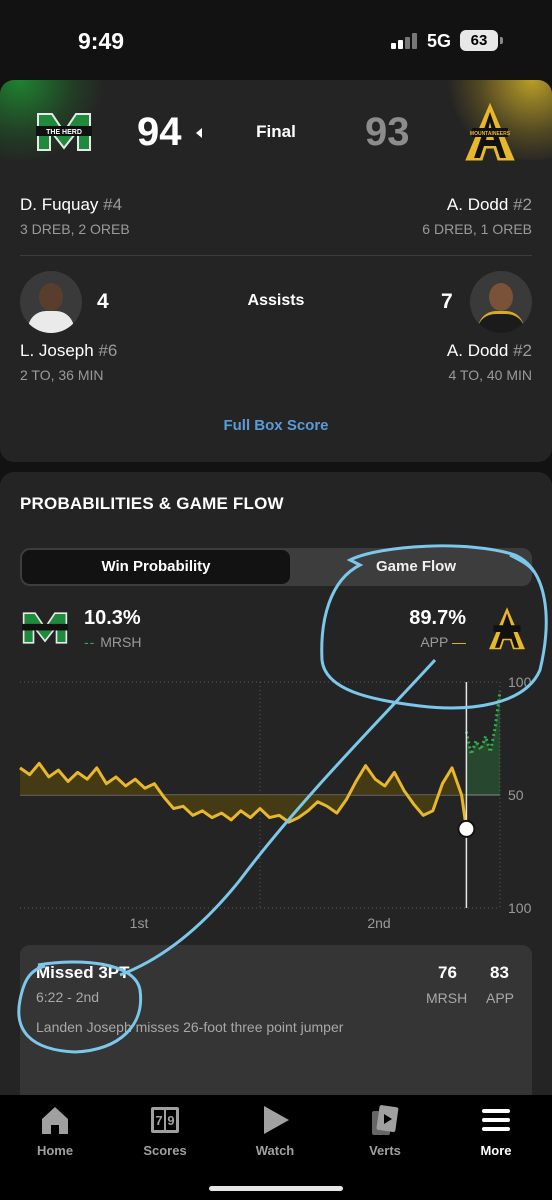  Describe the element at coordinates (243, 796) in the screenshot. I see `app-area-fill` at that location.